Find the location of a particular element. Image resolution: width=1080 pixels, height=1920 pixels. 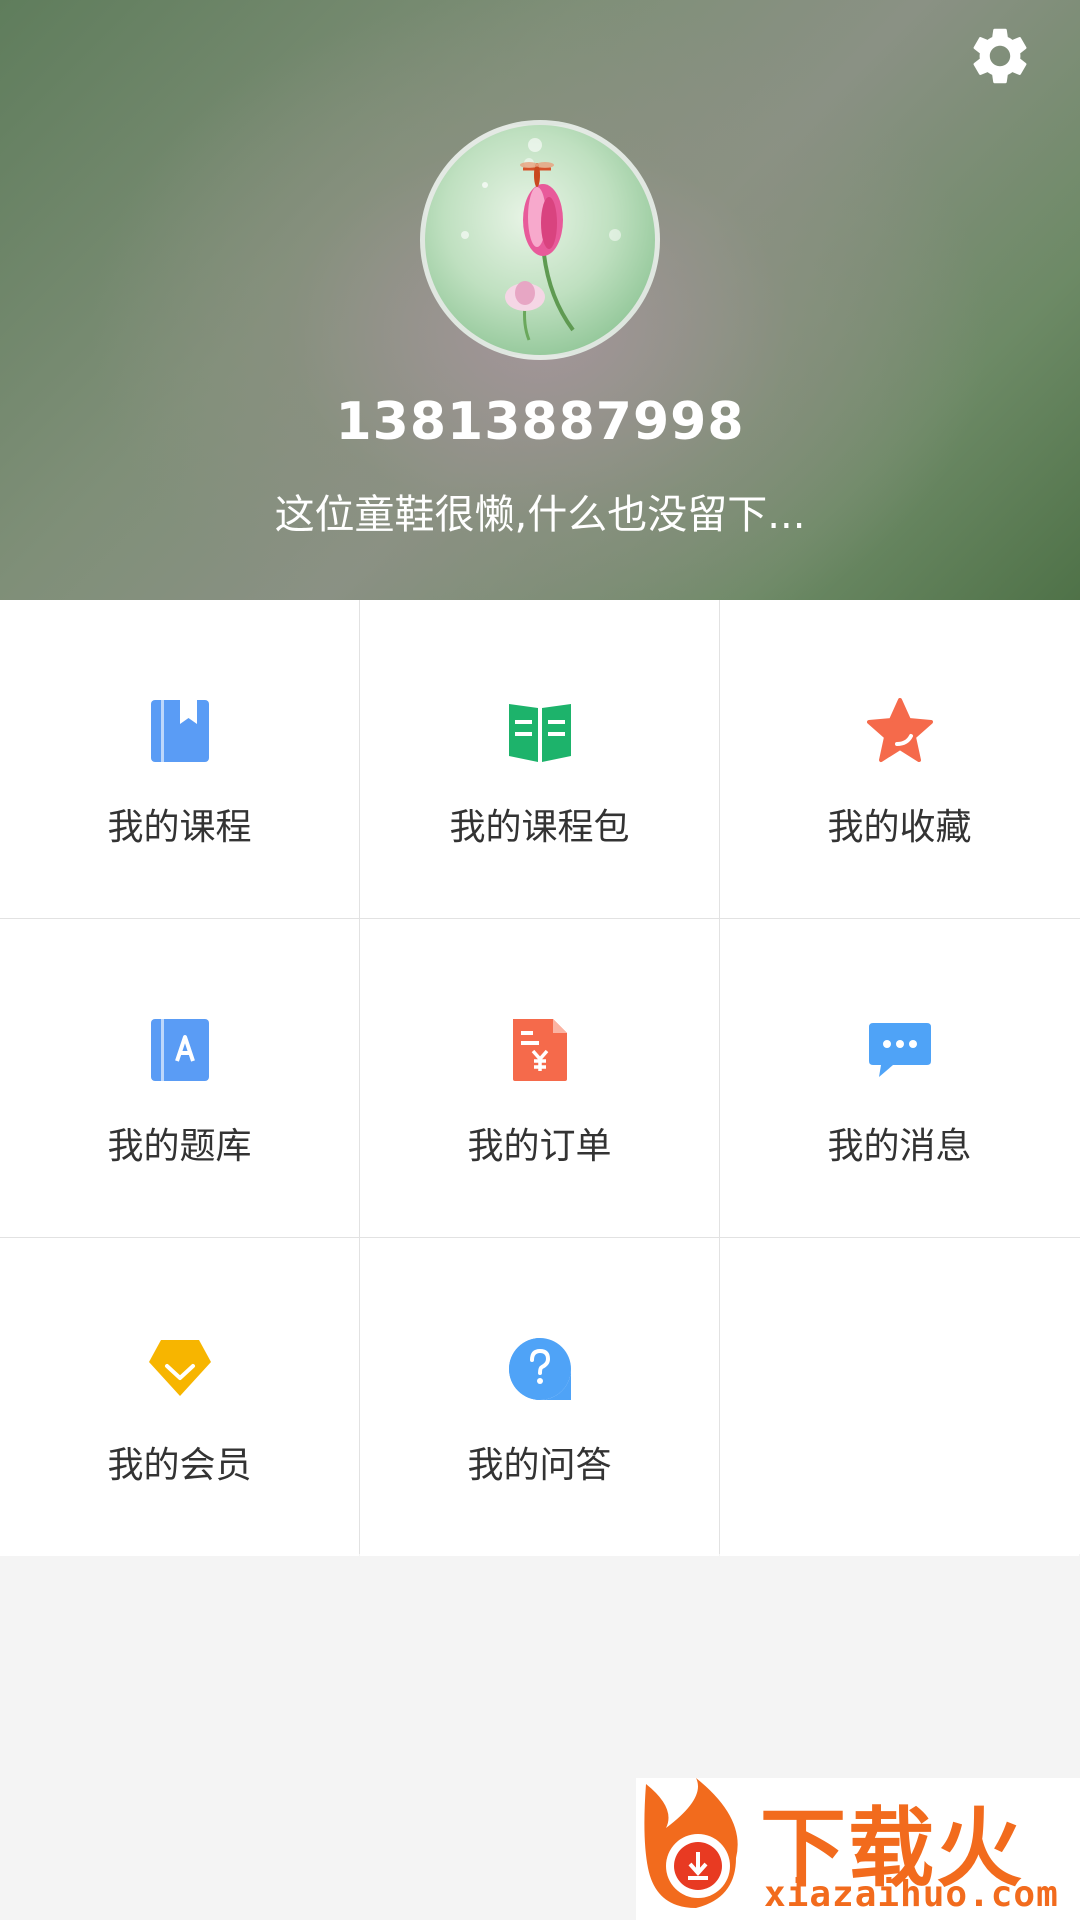

message-icon is located at coordinates (900, 1050).